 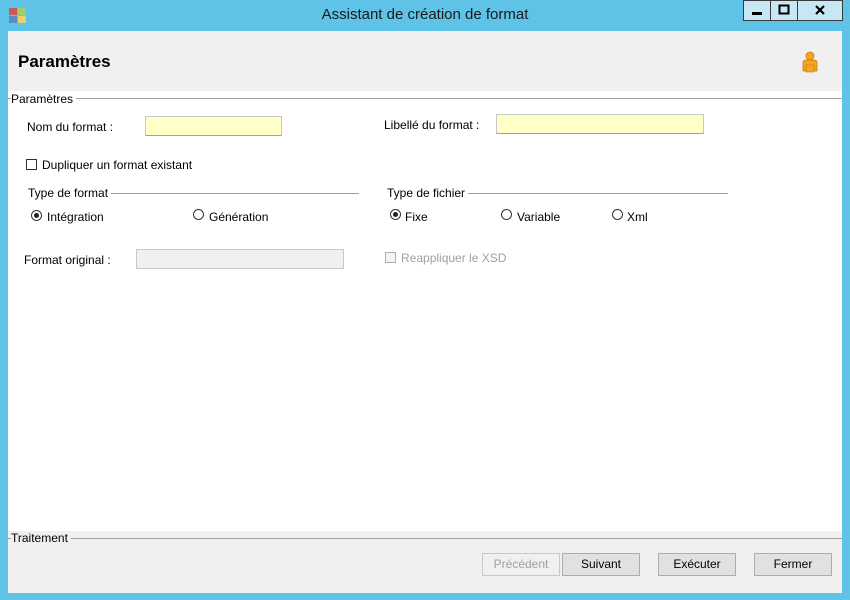 I want to click on page-title: Paramètres, so click(x=64, y=61).